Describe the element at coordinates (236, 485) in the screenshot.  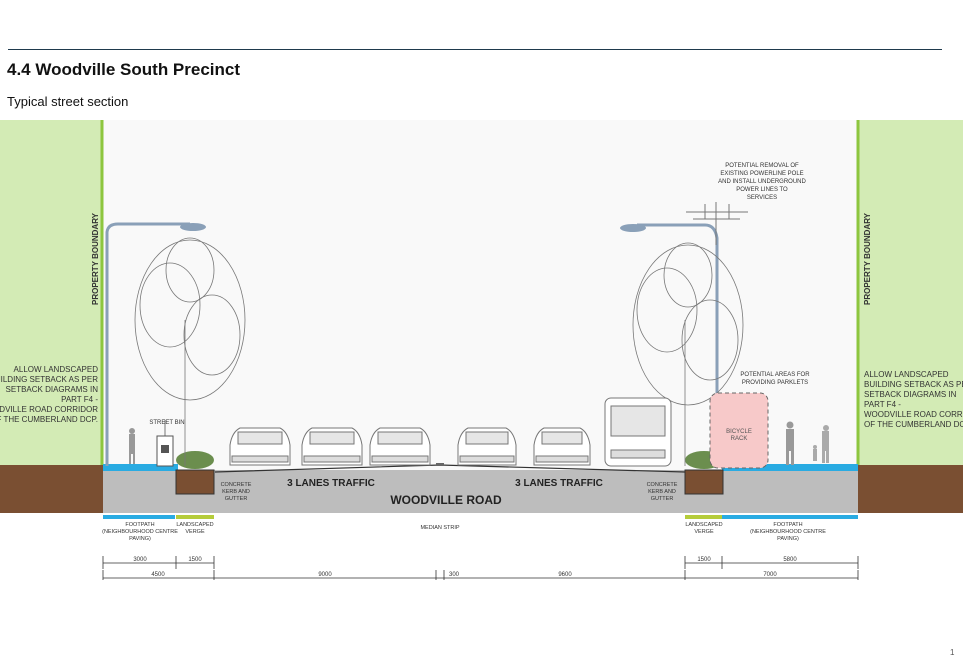
I see `kerb-label-left-line: CONCRETE` at that location.